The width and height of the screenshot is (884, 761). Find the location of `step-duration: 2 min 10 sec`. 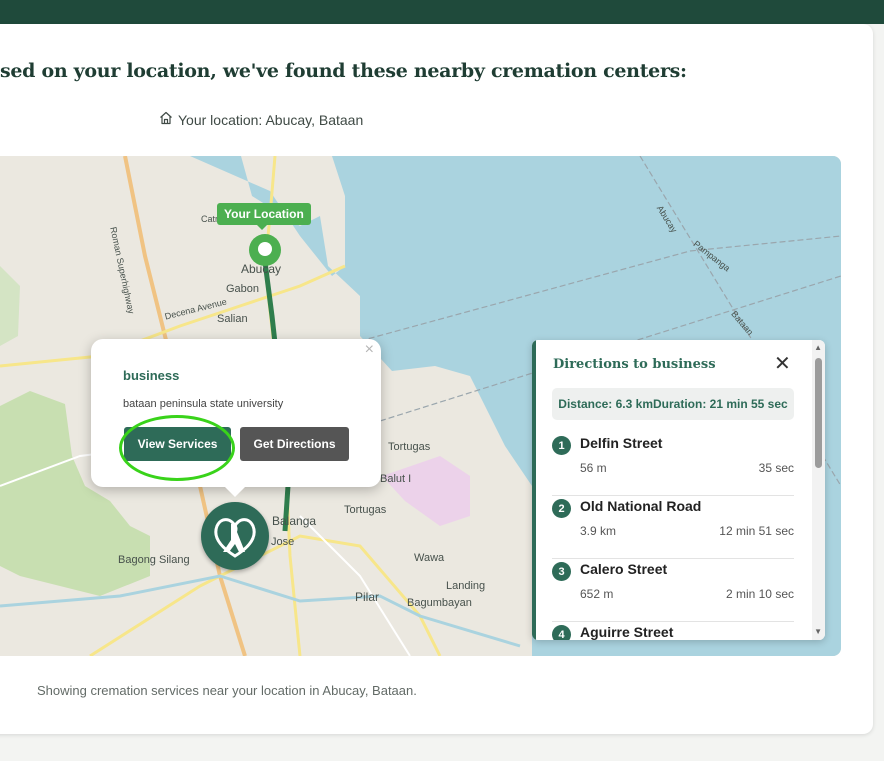

step-duration: 2 min 10 sec is located at coordinates (759, 594).